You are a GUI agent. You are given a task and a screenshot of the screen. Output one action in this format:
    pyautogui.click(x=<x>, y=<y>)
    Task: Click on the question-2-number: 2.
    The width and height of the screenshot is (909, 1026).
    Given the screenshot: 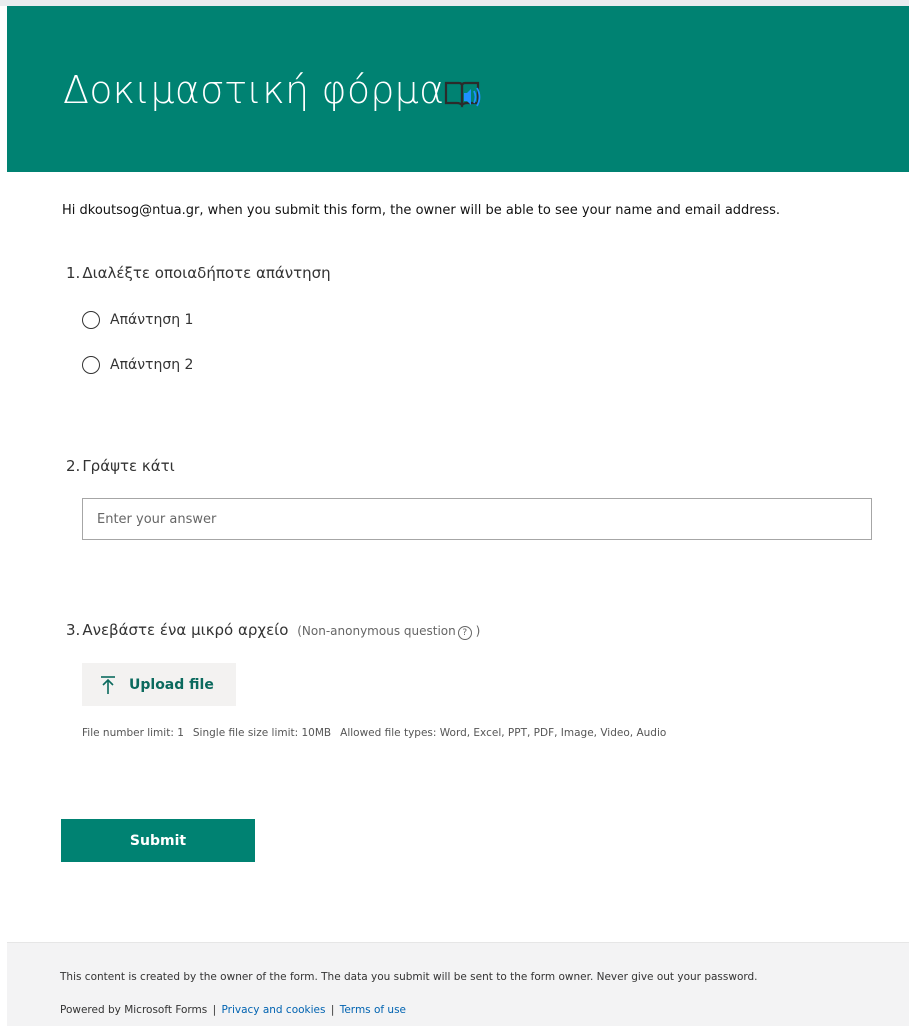 What is the action you would take?
    pyautogui.click(x=73, y=466)
    